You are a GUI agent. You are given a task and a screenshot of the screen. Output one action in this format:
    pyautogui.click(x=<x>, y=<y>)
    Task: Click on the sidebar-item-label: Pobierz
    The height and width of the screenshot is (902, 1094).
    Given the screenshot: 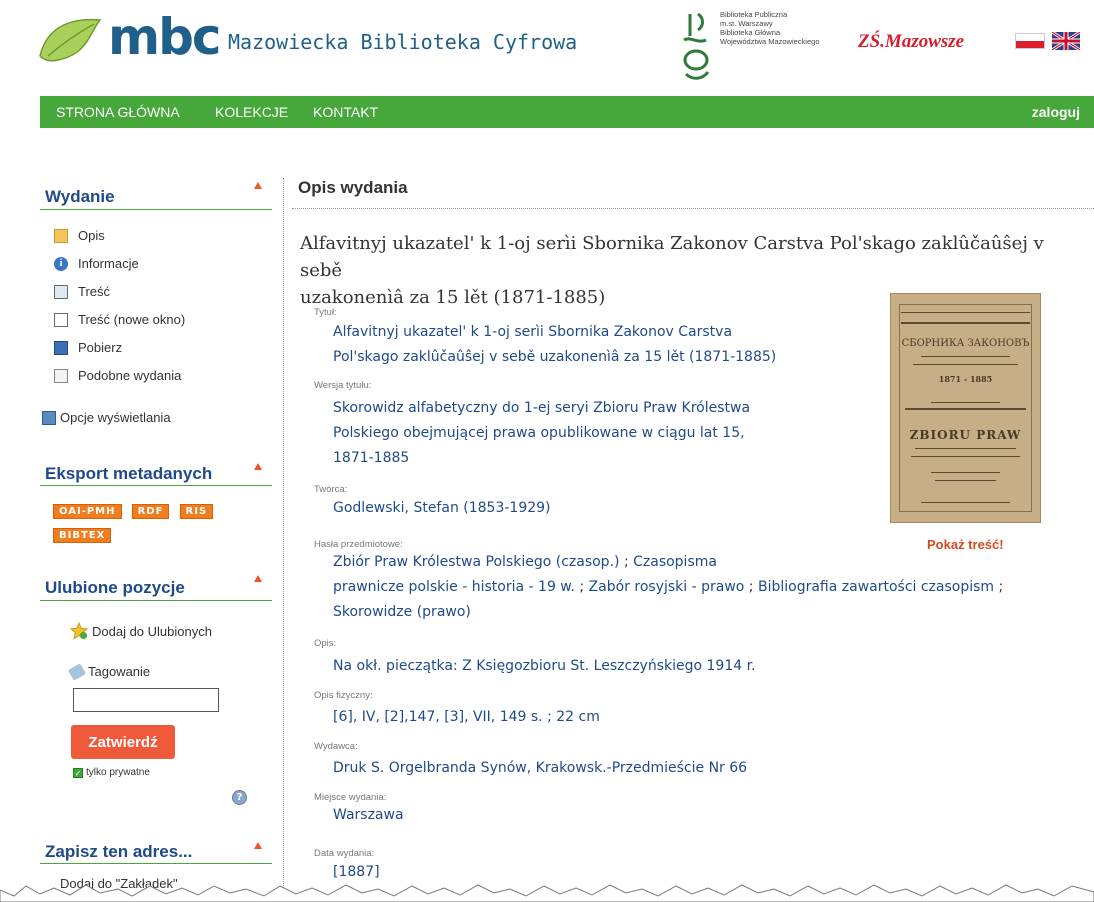 What is the action you would take?
    pyautogui.click(x=100, y=347)
    